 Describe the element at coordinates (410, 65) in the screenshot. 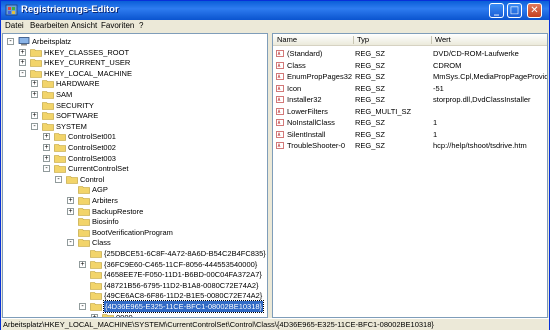

I see `value-row: Class REG_SZ CDROM` at that location.